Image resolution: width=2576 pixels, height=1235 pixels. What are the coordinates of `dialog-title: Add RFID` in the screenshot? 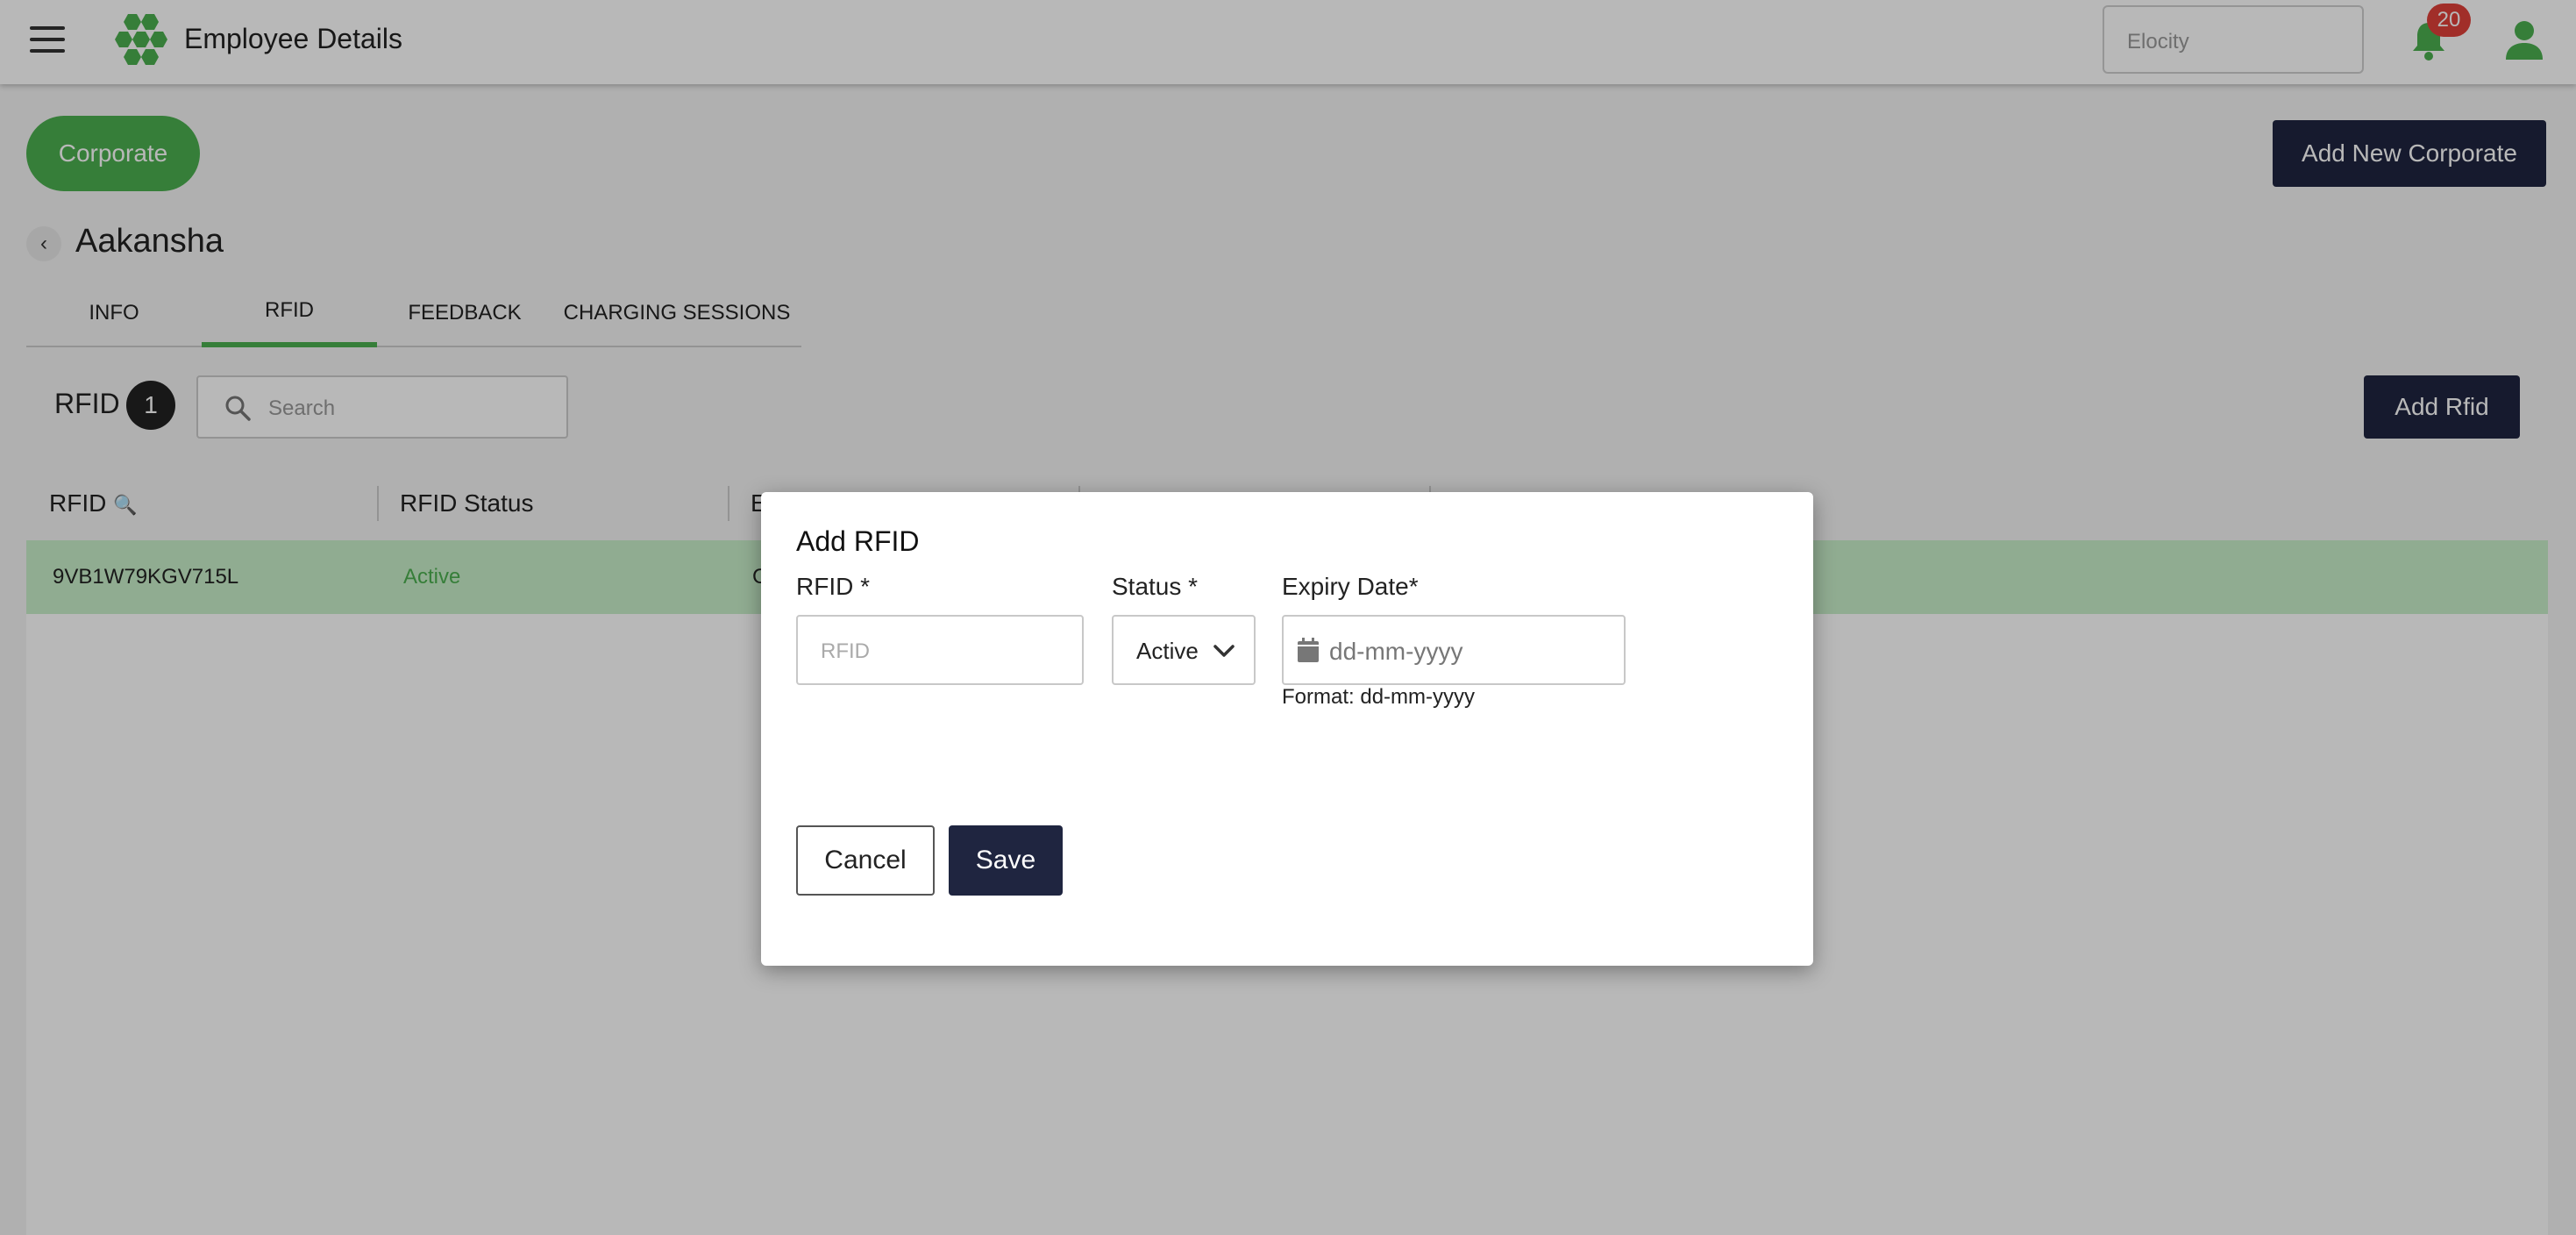 It's located at (858, 541).